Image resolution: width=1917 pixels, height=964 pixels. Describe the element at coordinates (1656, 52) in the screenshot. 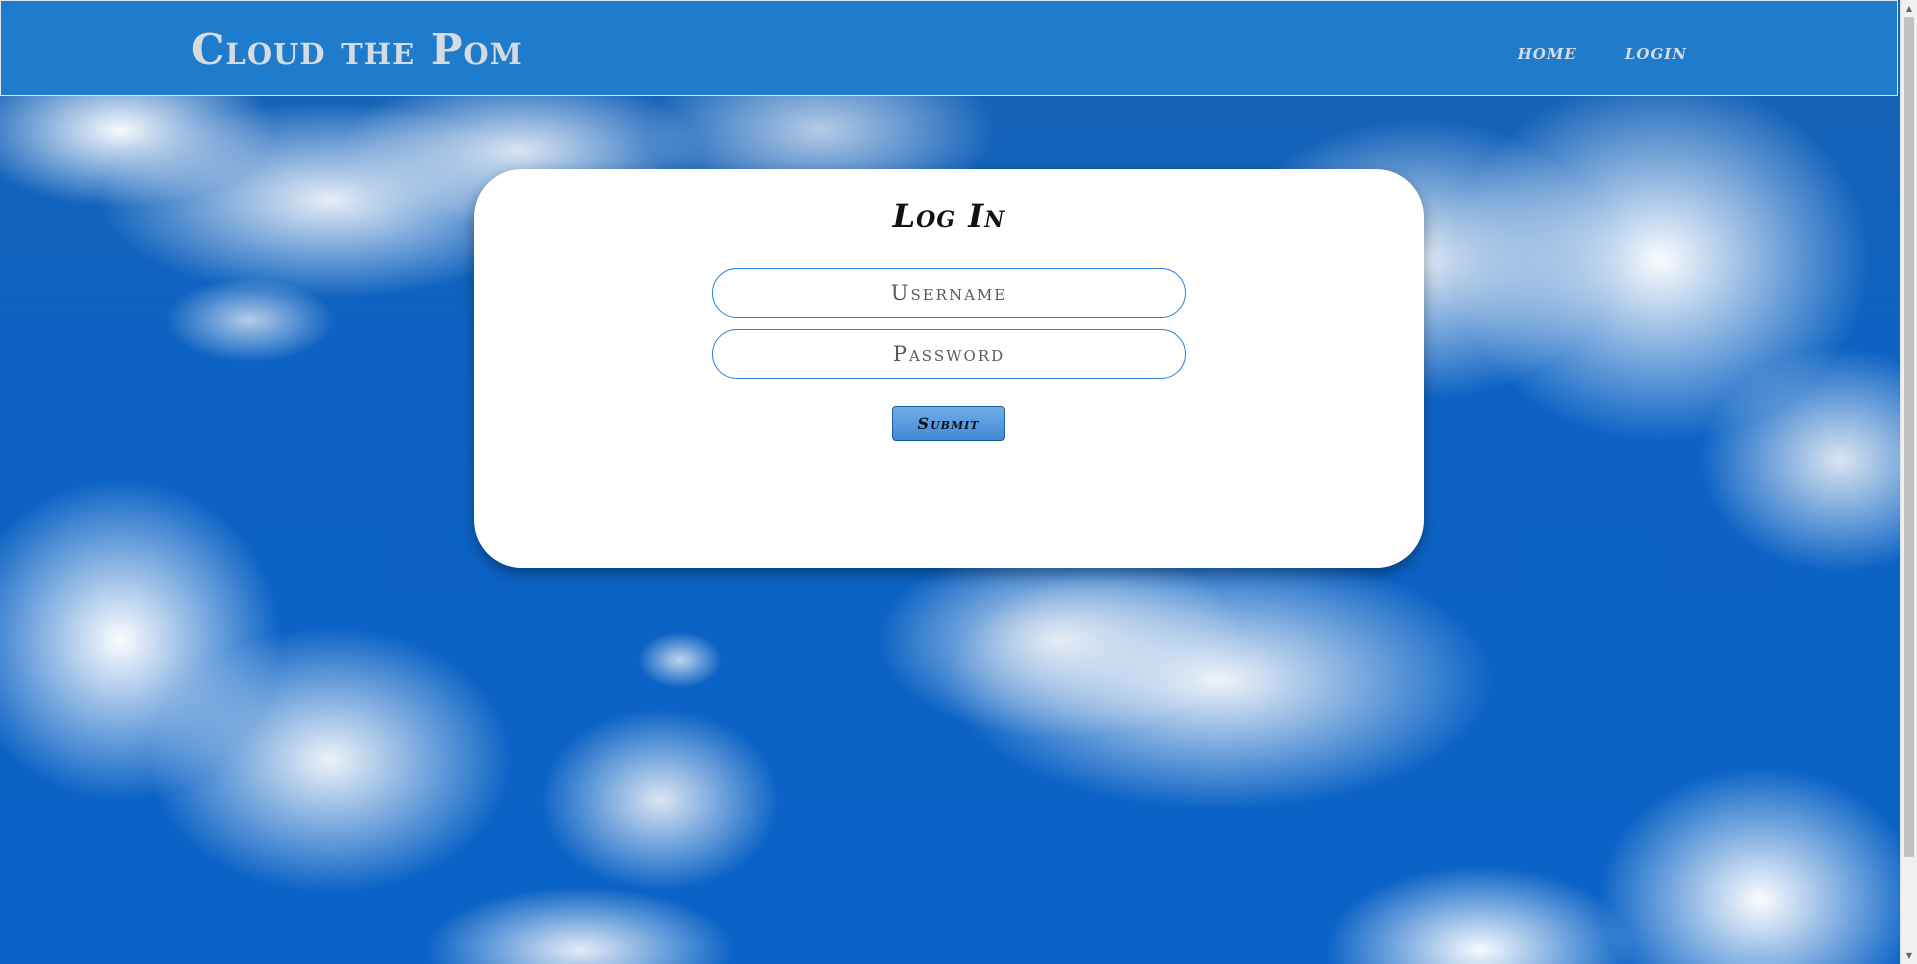

I see `nav-login-link: login` at that location.